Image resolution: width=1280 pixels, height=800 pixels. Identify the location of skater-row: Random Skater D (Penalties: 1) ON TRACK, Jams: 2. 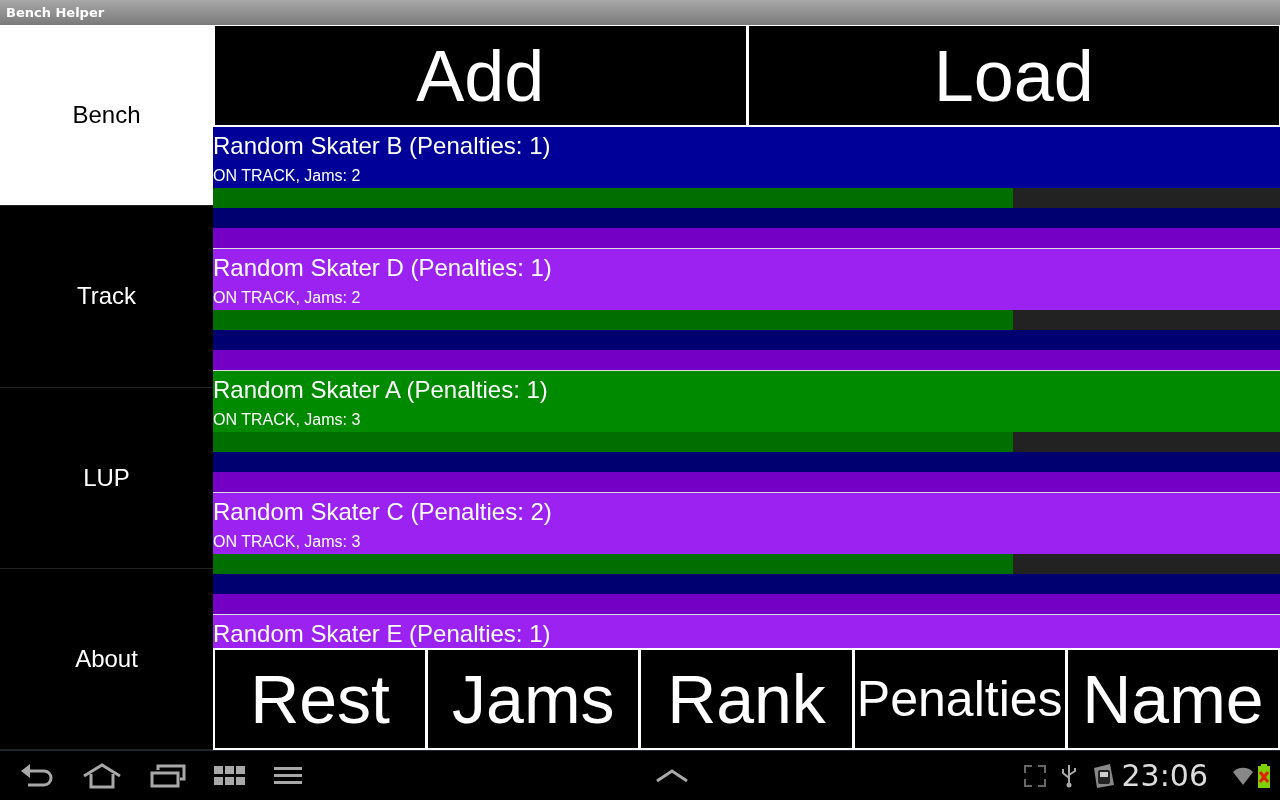
(746, 310).